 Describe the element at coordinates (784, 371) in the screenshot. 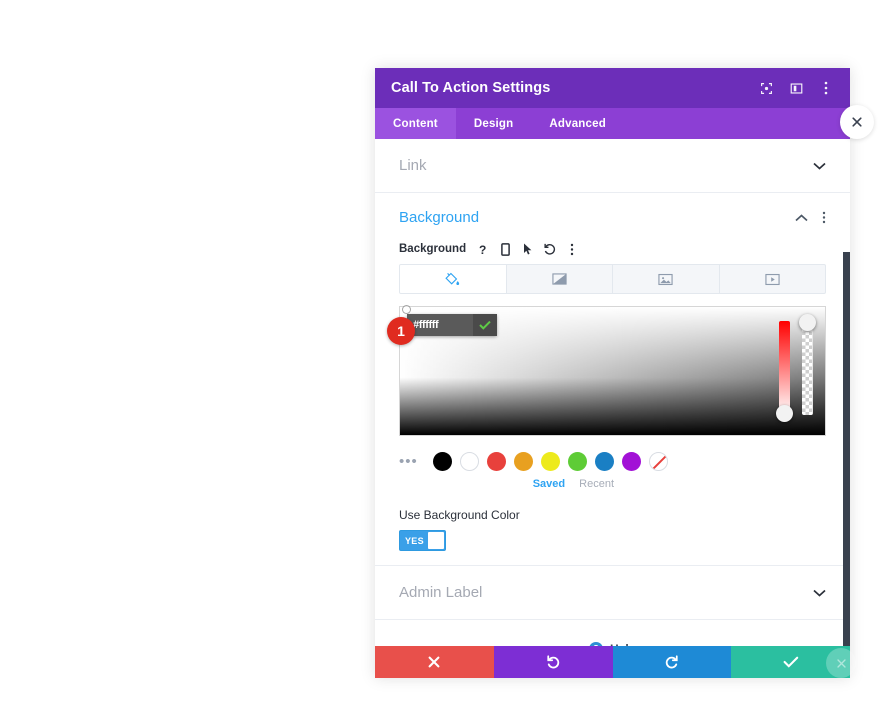

I see `hue-slider` at that location.